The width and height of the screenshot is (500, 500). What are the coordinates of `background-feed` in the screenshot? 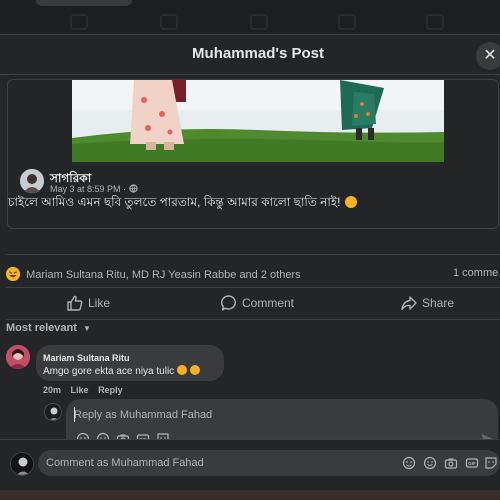 It's located at (250, 495).